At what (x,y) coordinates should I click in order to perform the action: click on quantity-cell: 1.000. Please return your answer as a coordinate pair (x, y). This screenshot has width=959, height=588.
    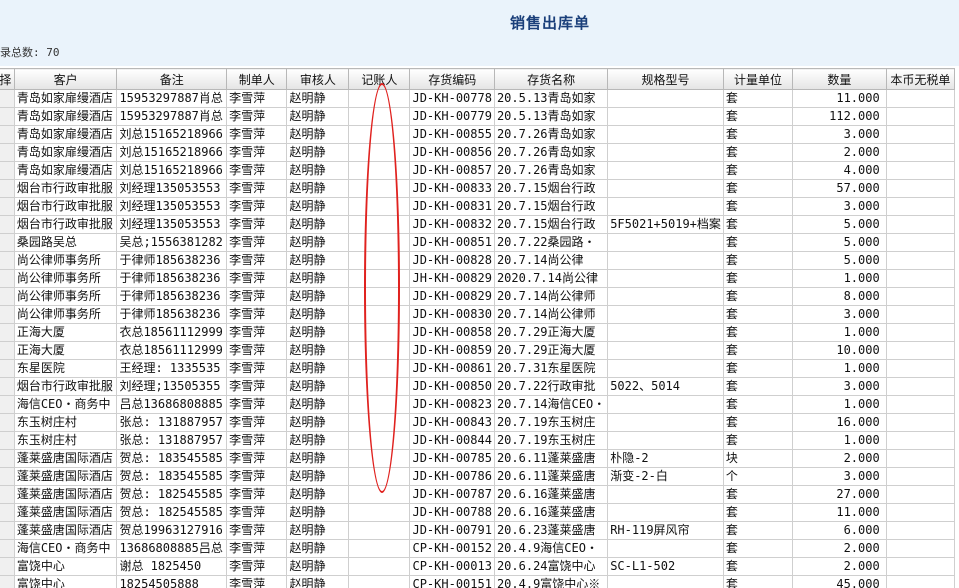
    Looking at the image, I should click on (839, 404).